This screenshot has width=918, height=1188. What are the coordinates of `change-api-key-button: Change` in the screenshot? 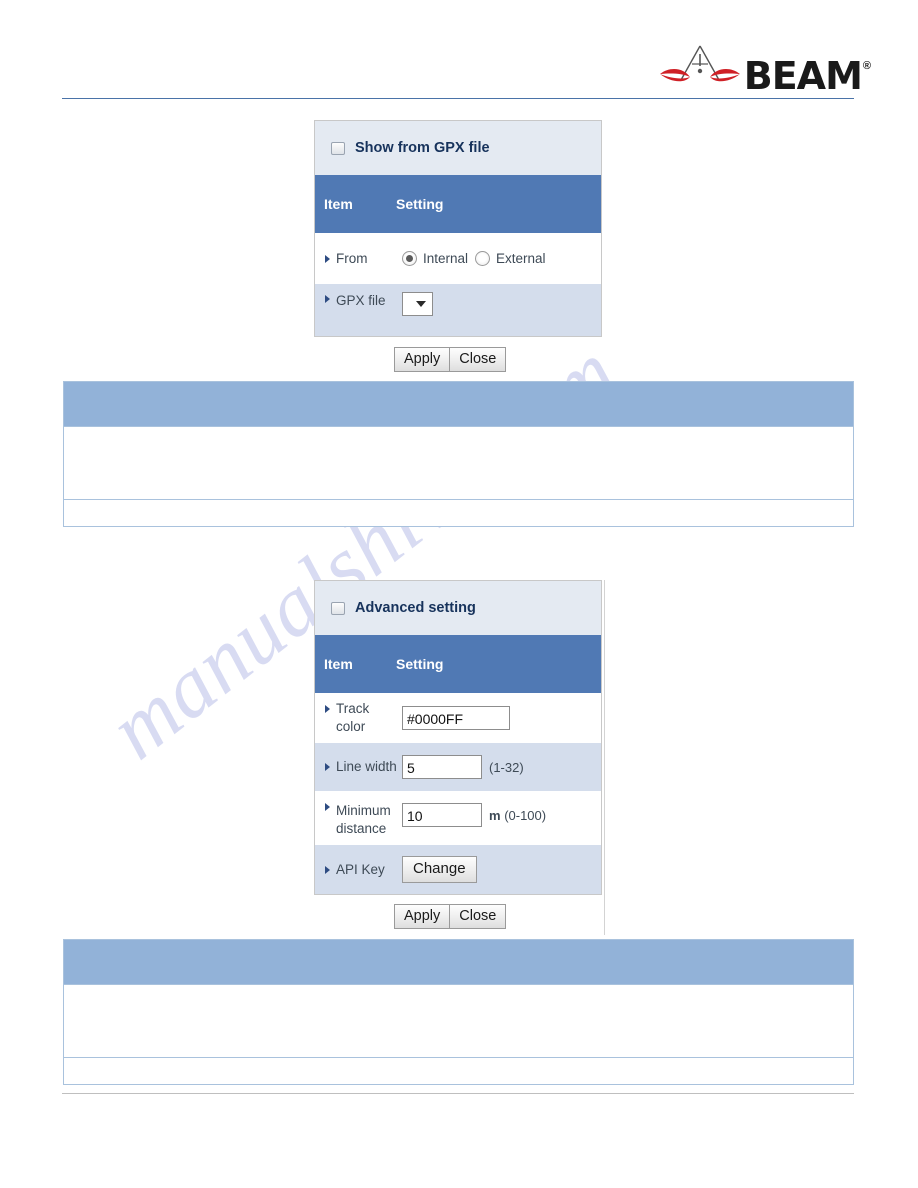 It's located at (439, 869).